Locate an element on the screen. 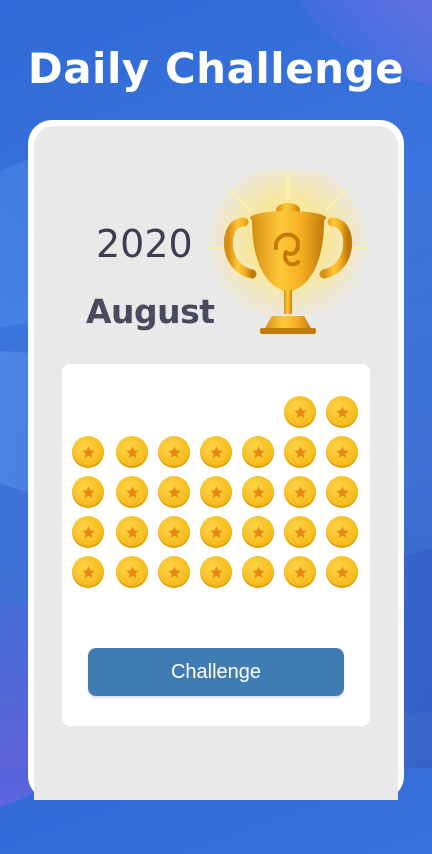  month-label: August is located at coordinates (150, 311).